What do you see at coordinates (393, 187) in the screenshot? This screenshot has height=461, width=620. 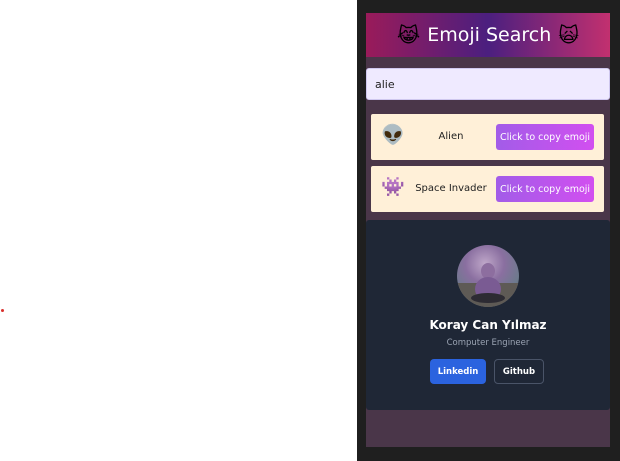 I see `space-invader-emoji-icon: 👾` at bounding box center [393, 187].